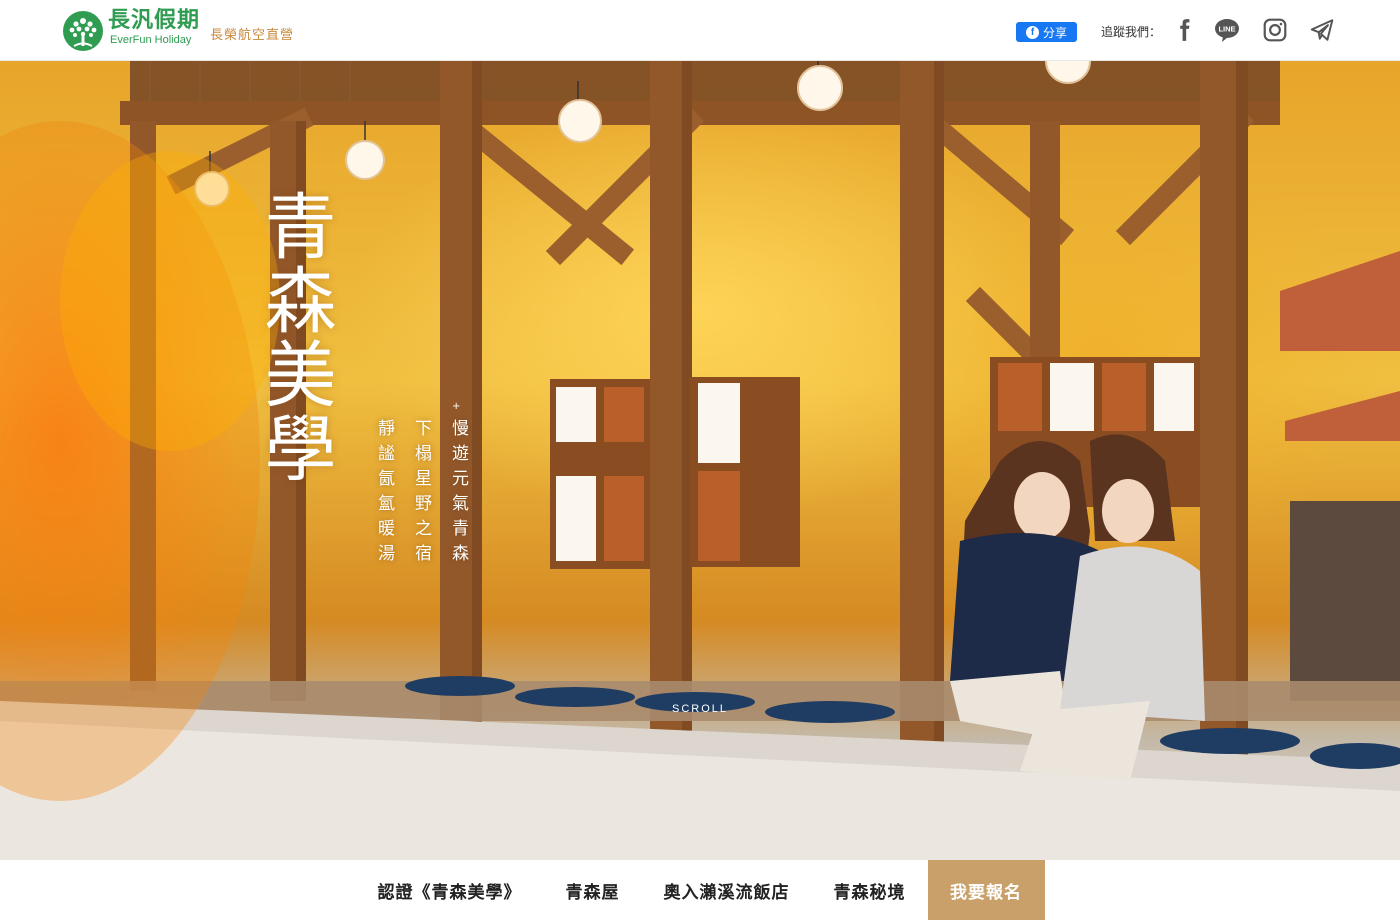 The width and height of the screenshot is (1400, 920). What do you see at coordinates (252, 35) in the screenshot?
I see `brand-tagline: 長榮航空直營` at bounding box center [252, 35].